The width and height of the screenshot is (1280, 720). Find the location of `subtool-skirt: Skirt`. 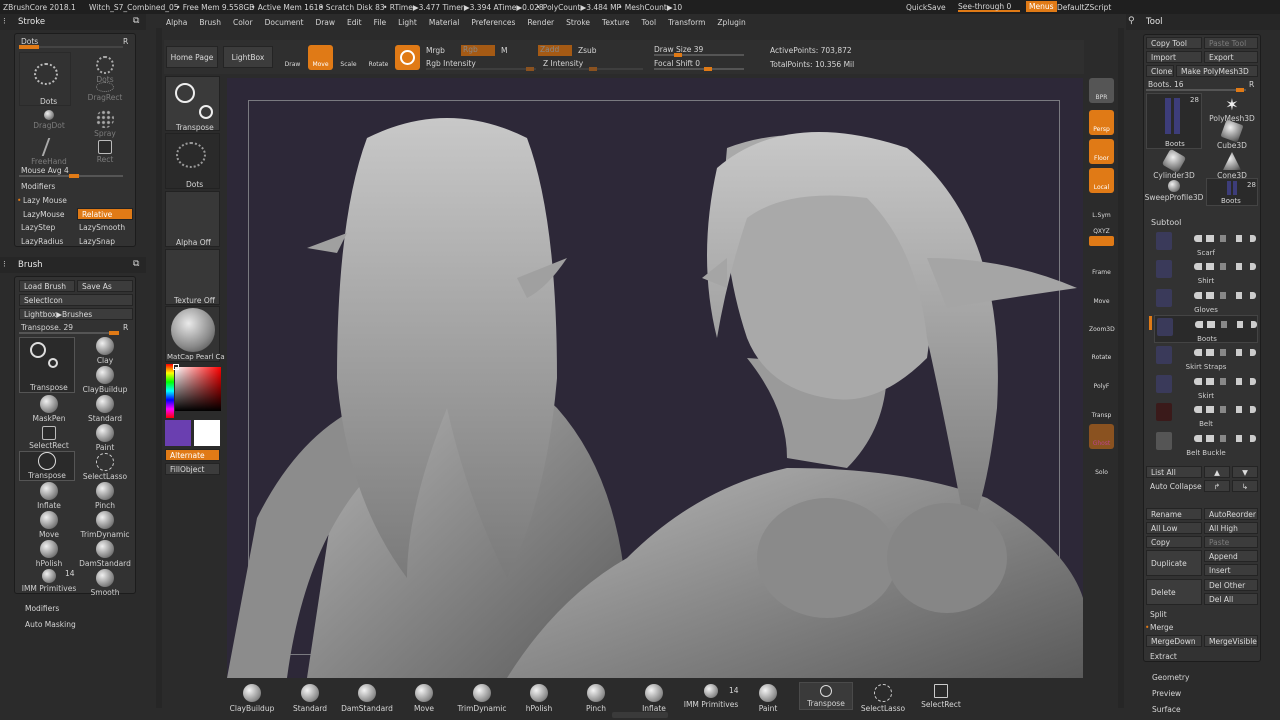

subtool-skirt: Skirt is located at coordinates (1206, 387).